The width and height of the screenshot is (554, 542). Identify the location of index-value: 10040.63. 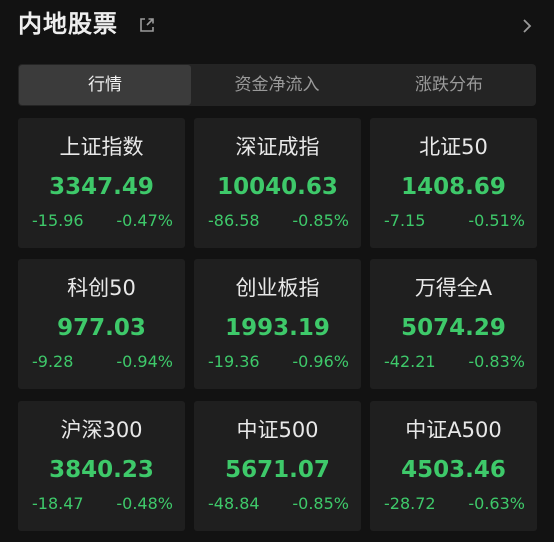
(277, 187).